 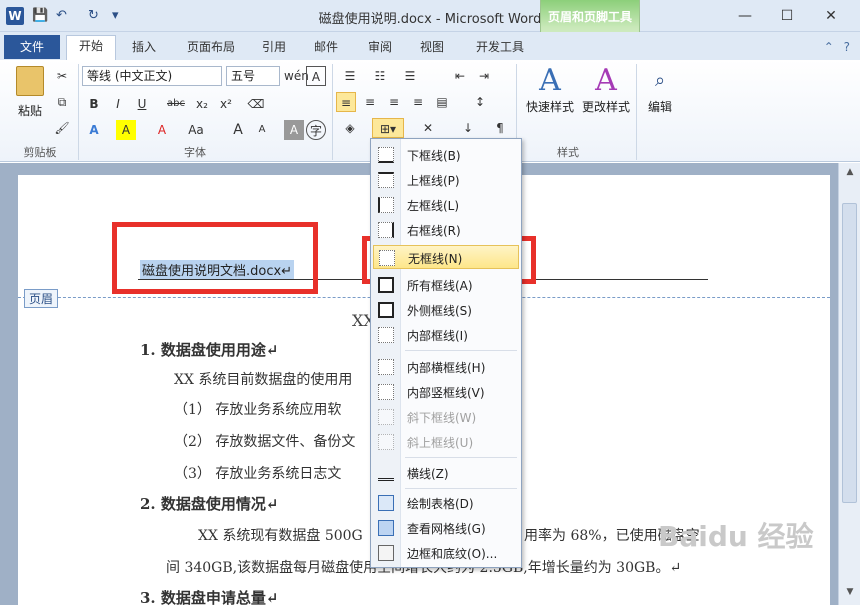 What do you see at coordinates (386, 205) in the screenshot?
I see `left-border-icon` at bounding box center [386, 205].